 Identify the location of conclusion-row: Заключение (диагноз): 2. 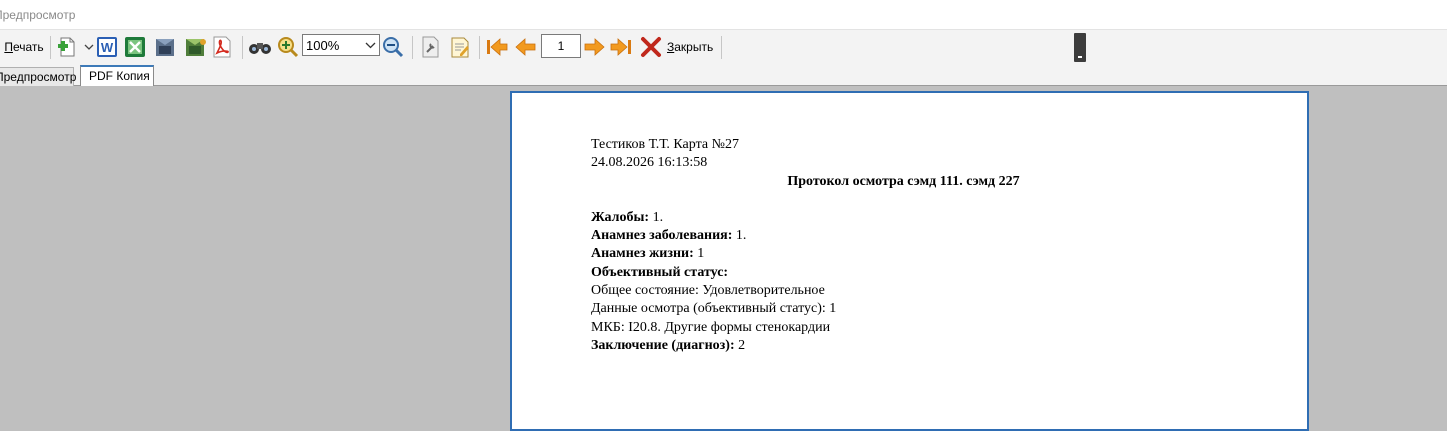
(901, 346).